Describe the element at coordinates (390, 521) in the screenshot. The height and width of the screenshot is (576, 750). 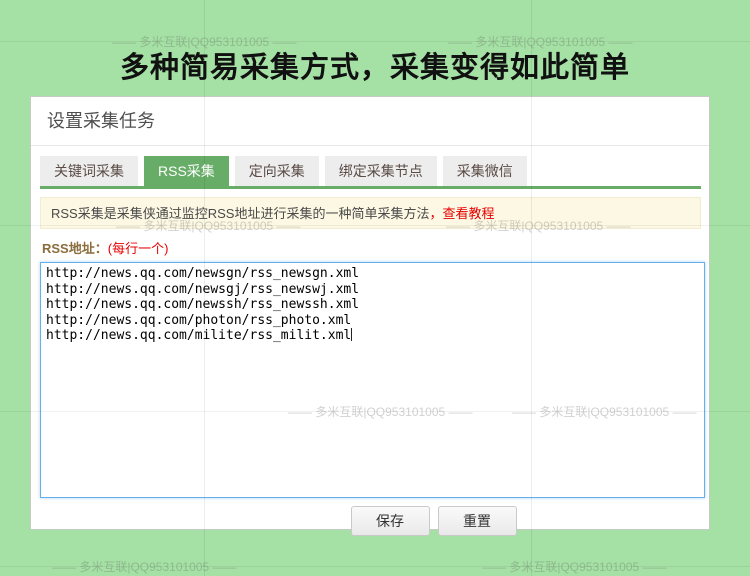
I see `save-button: 保存` at that location.